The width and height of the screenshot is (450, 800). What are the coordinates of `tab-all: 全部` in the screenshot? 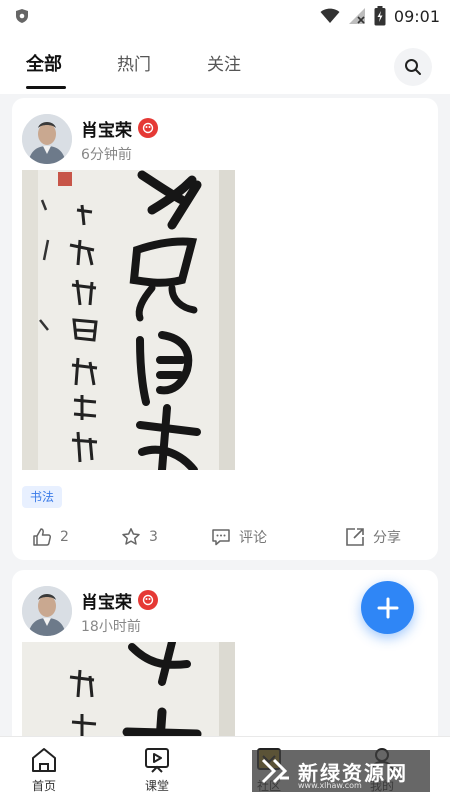 It's located at (44, 63).